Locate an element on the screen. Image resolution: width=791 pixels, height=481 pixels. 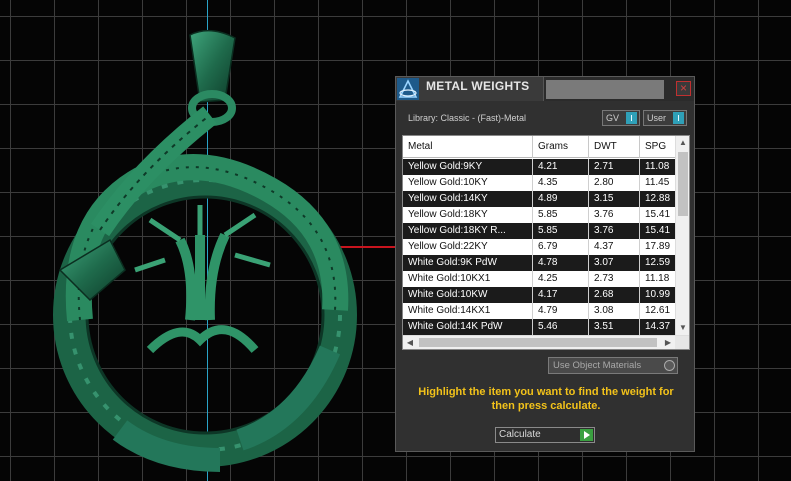
cell-dwt: 3.08 is located at coordinates (614, 311).